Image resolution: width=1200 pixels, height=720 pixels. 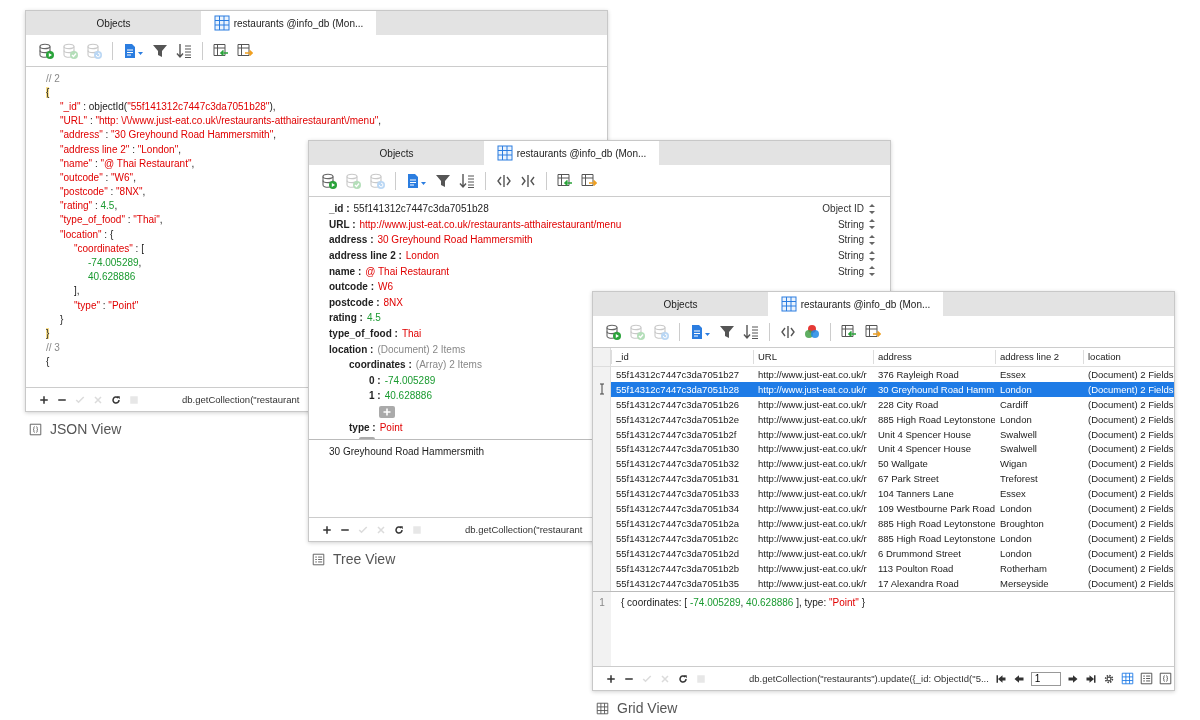 I want to click on table-row: 55f14312c7447c3da7051b34 http://www.just-eat.co.uk/r 109 Westbourne Park Road London (Document) 2 Fields, so click(x=883, y=509).